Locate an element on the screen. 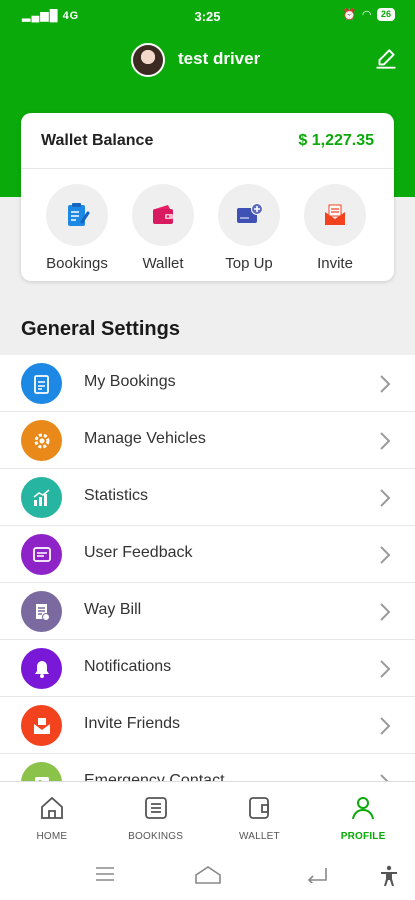 Image resolution: width=415 pixels, height=900 pixels. wallet-balance-row: Wallet Balance $ 1,227.35 is located at coordinates (207, 141).